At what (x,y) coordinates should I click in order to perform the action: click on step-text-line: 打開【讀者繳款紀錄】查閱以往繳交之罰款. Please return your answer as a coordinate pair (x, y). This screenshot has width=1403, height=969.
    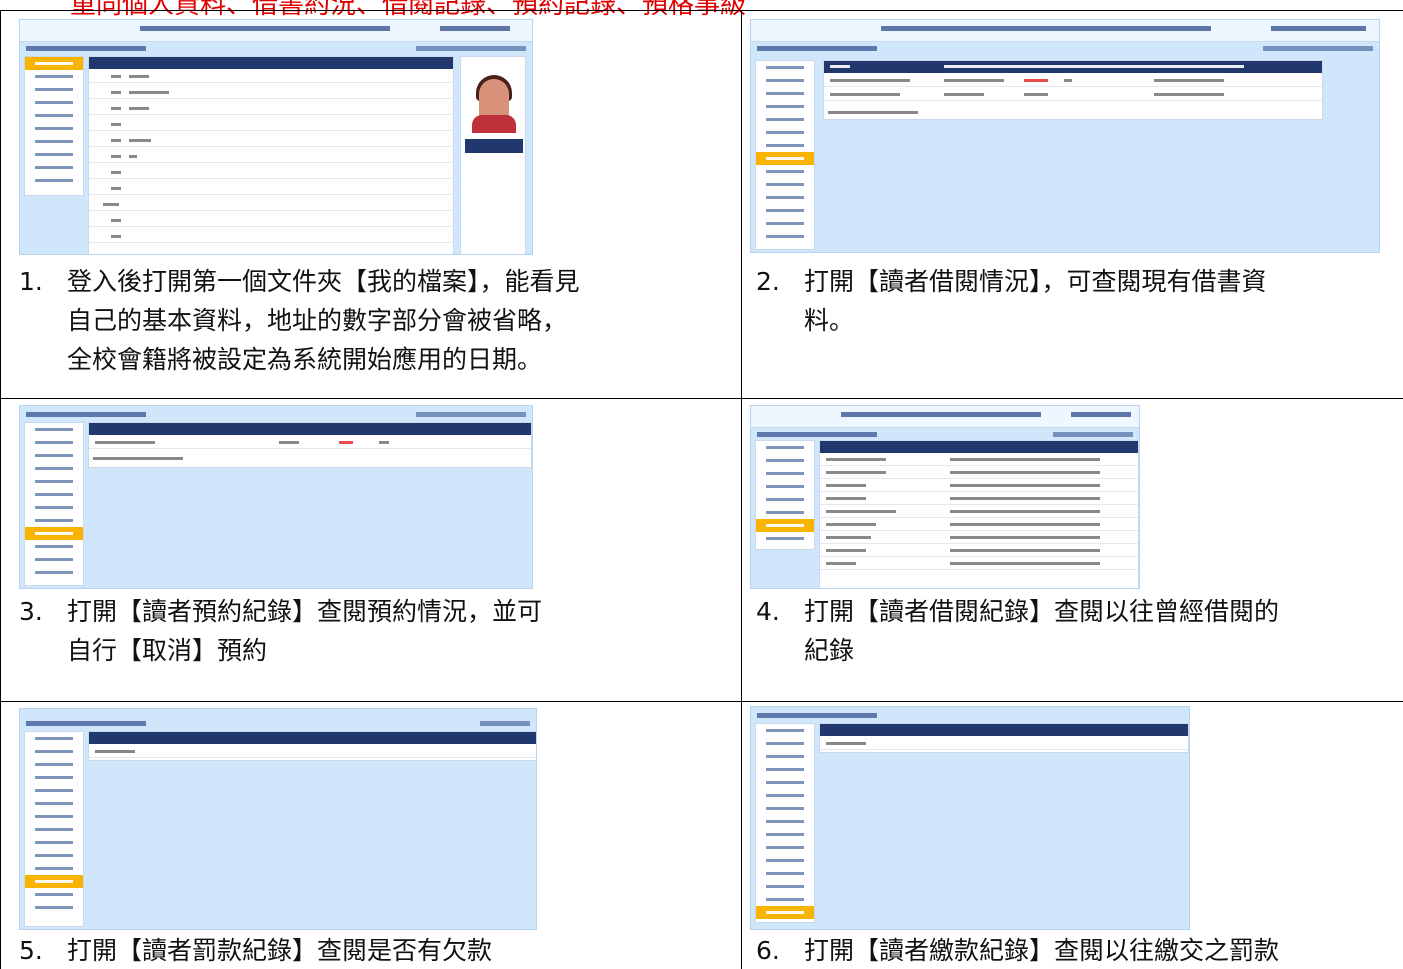
    Looking at the image, I should click on (1042, 950).